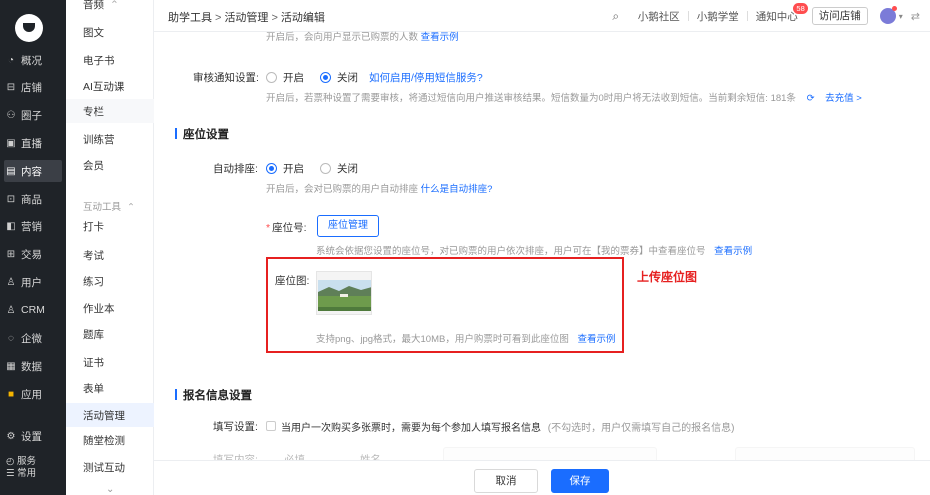 This screenshot has width=930, height=495. I want to click on upload-seat-map-annotation: 上传座位图, so click(667, 277).